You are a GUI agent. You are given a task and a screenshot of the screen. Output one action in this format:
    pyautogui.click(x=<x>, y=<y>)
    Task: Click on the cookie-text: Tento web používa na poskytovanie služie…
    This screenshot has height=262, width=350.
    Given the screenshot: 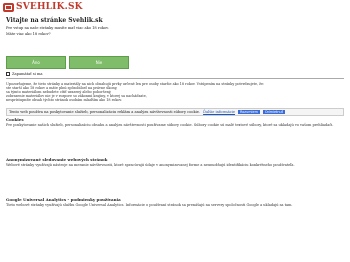 What is the action you would take?
    pyautogui.click(x=105, y=112)
    